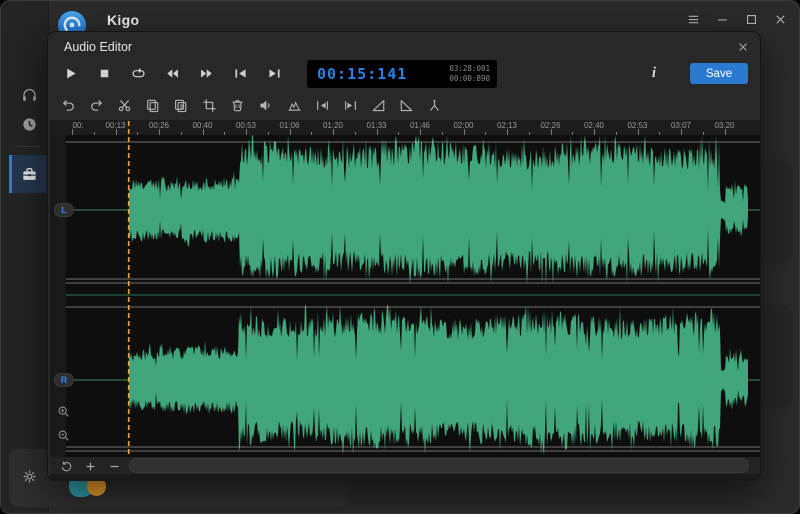  I want to click on gear-icon, so click(29, 476).